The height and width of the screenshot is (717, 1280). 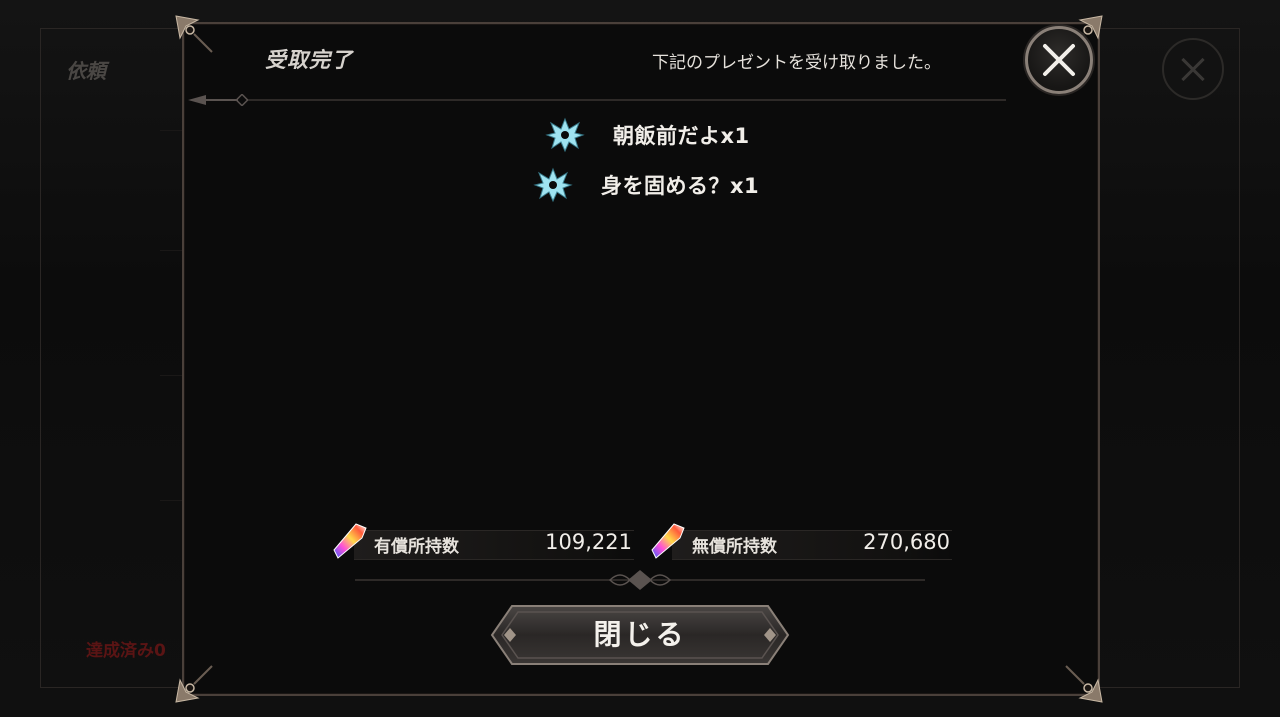 I want to click on dialog-title: 受取完了, so click(x=309, y=60).